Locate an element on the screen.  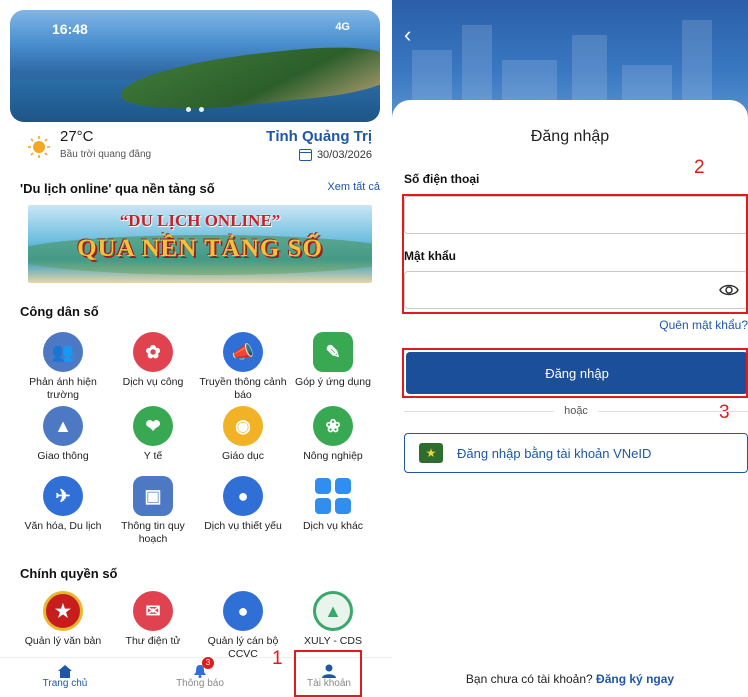
service-quy-hoach: ▣ Thông tin quy hoạch is located at coordinates (153, 511).